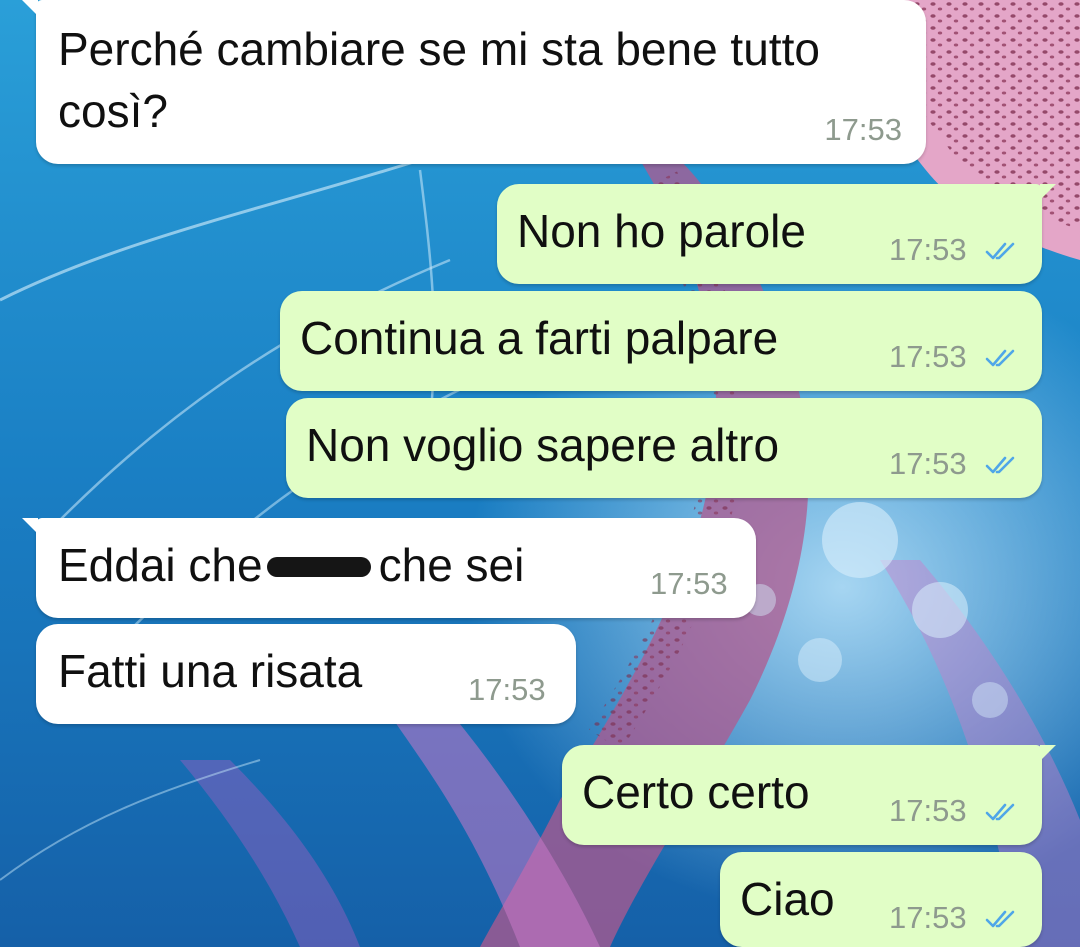 Image resolution: width=1080 pixels, height=947 pixels. I want to click on message-text: Certo certo, so click(696, 792).